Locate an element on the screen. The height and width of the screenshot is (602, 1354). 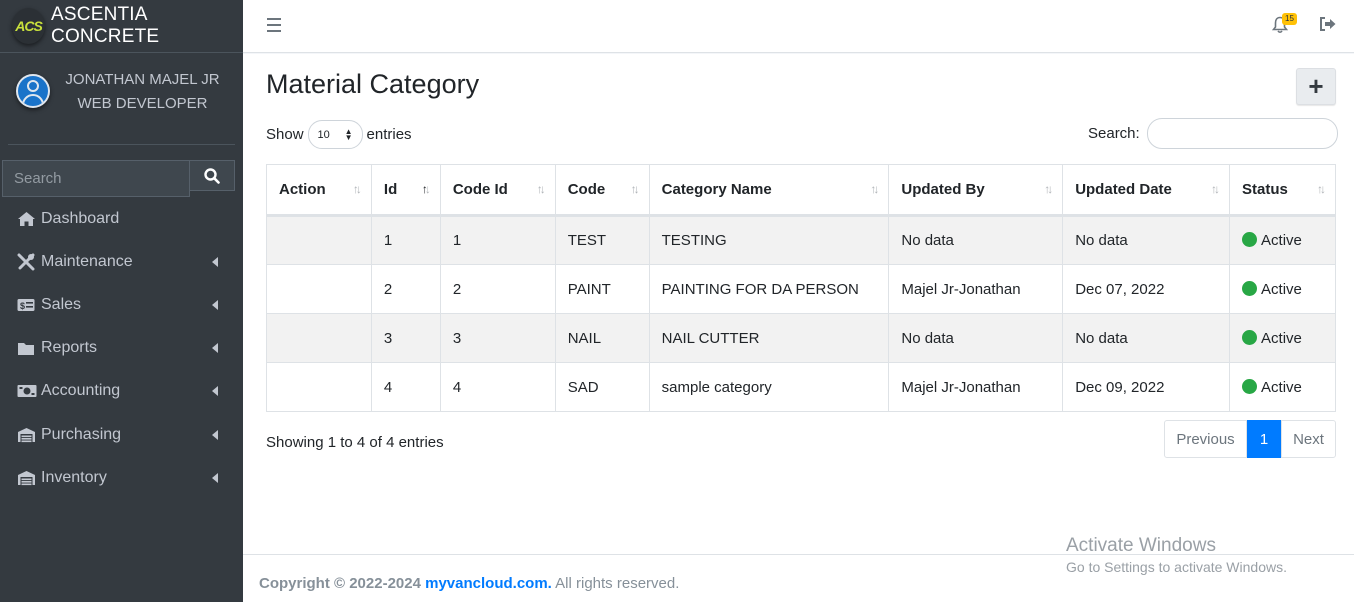
cell-code-id: 3 is located at coordinates (497, 338).